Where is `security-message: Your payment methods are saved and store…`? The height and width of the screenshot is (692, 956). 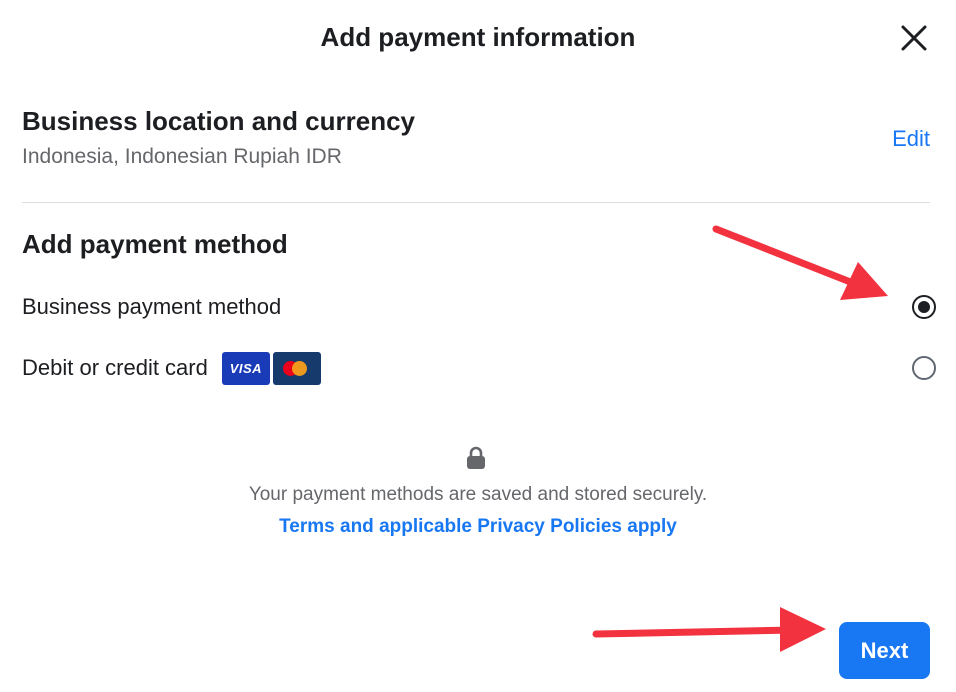
security-message: Your payment methods are saved and store… is located at coordinates (478, 494).